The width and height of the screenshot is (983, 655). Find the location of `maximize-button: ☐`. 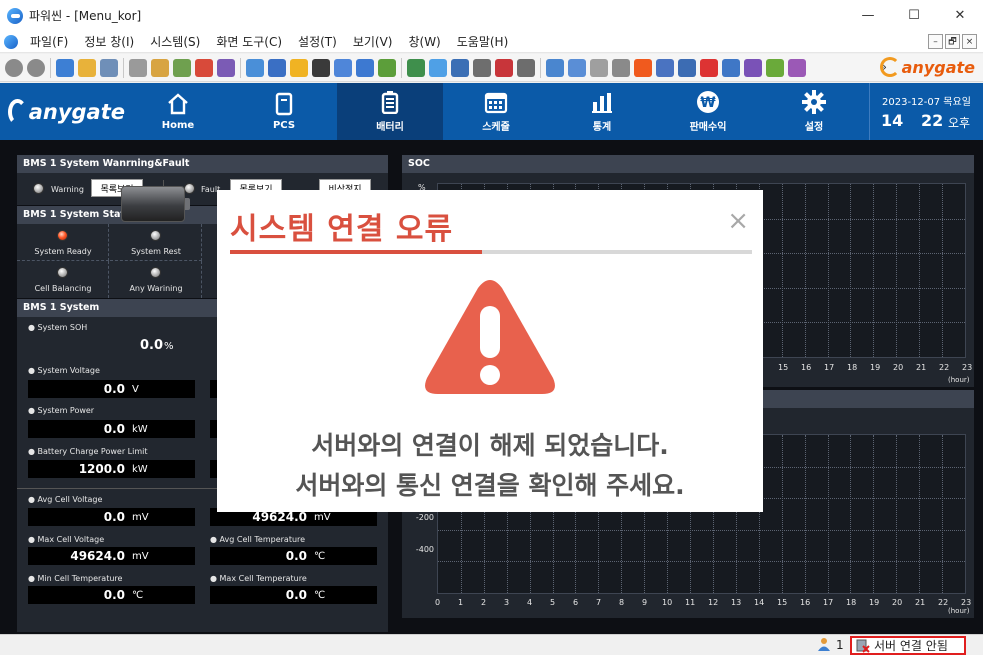

maximize-button: ☐ is located at coordinates (914, 15).